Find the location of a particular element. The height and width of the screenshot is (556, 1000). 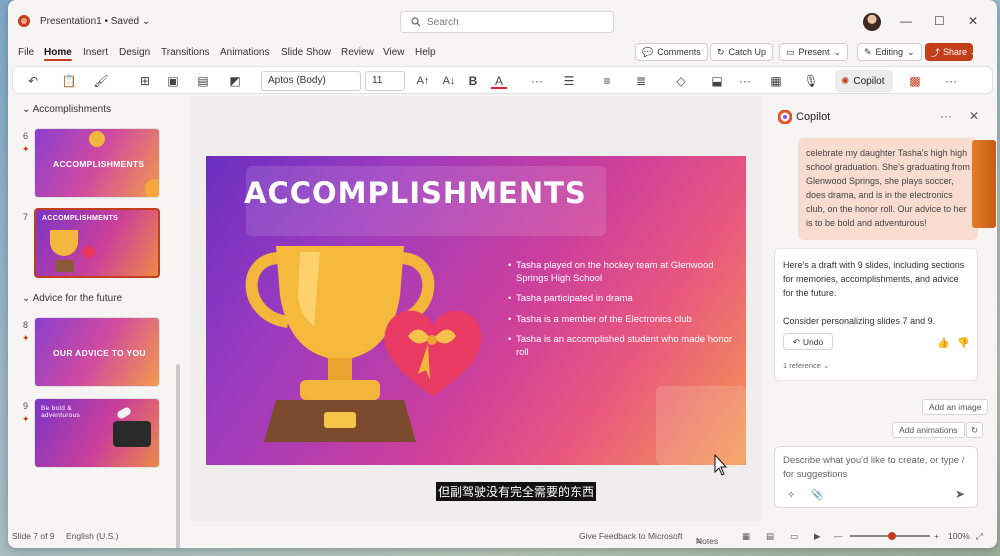

menu-transitions: Transitions is located at coordinates (185, 52).